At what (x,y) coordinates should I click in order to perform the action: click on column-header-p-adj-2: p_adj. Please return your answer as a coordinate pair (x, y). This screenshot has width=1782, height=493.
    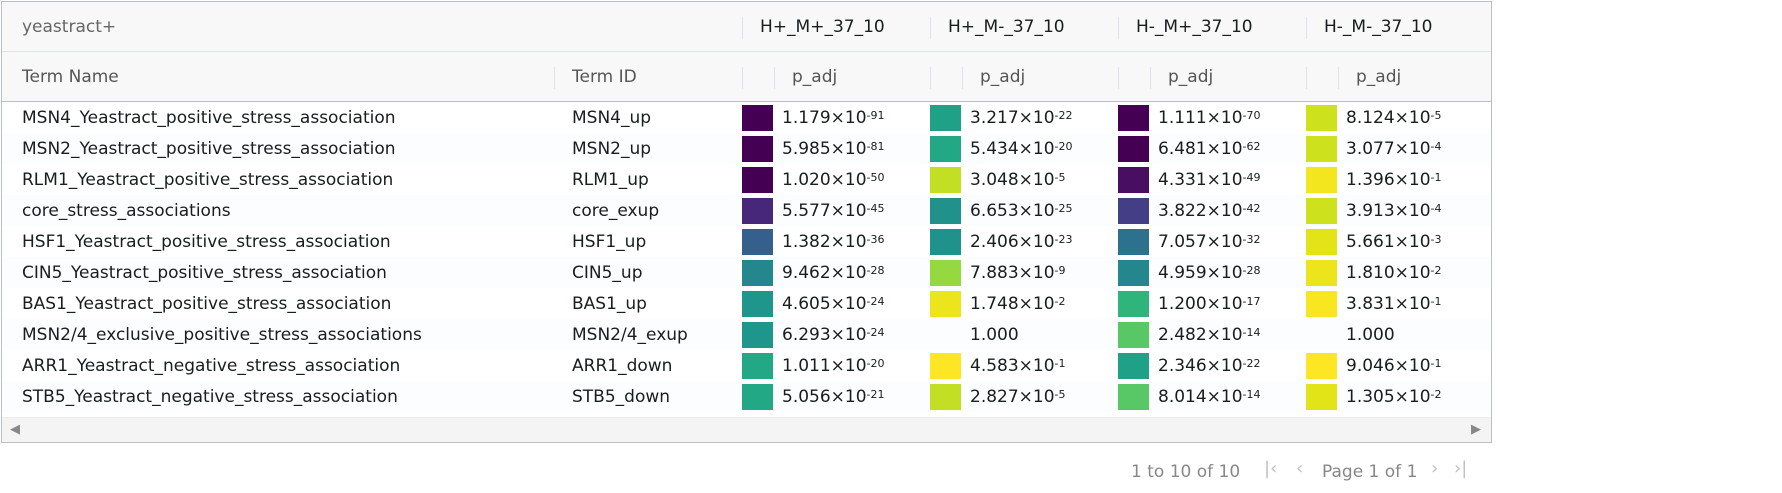
    Looking at the image, I should click on (1190, 77).